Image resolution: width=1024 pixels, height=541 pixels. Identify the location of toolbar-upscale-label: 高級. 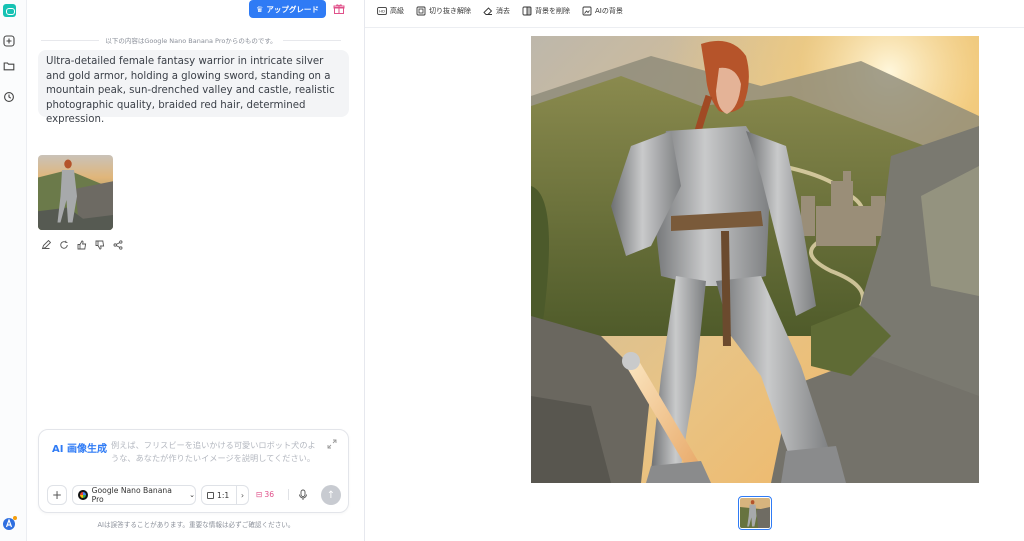
(397, 11).